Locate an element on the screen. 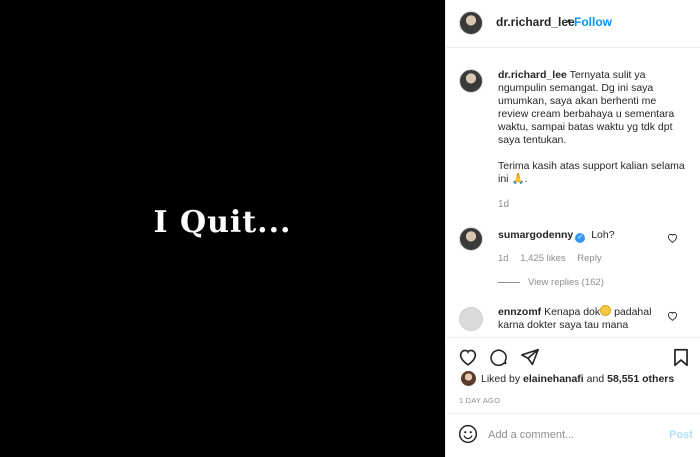  follow-button: Follow is located at coordinates (593, 22).